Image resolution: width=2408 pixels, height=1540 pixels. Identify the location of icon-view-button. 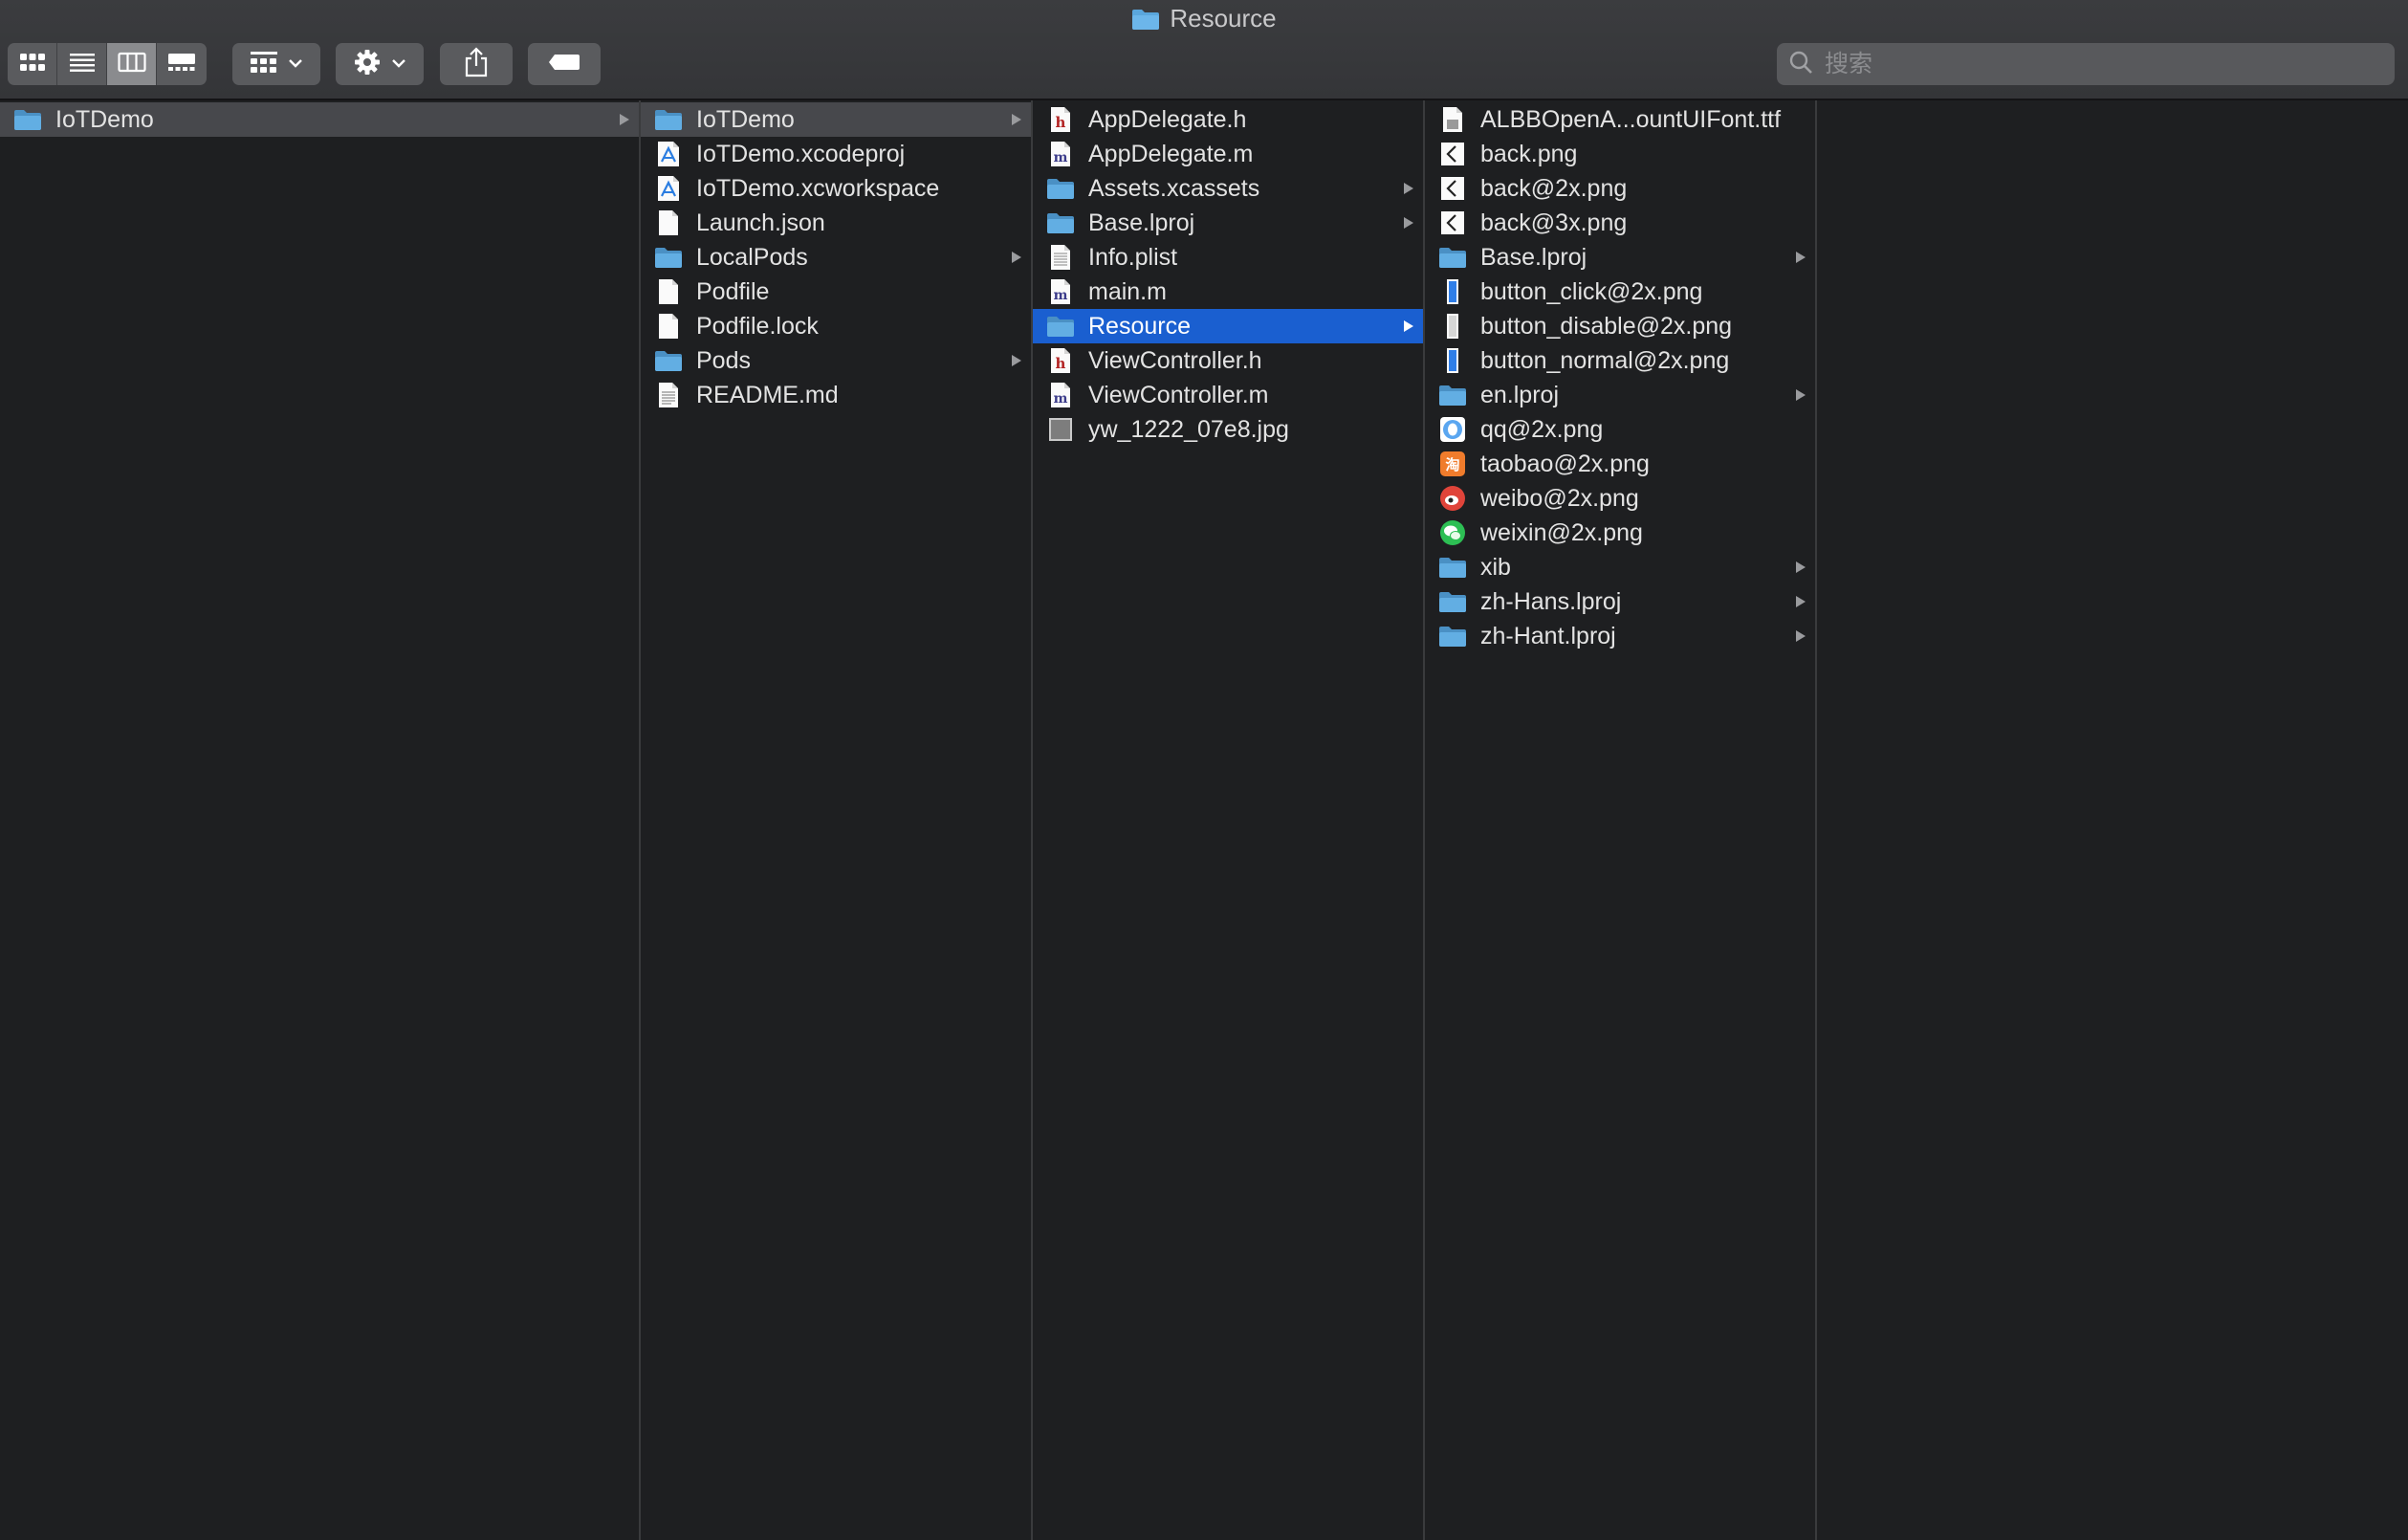
(33, 64).